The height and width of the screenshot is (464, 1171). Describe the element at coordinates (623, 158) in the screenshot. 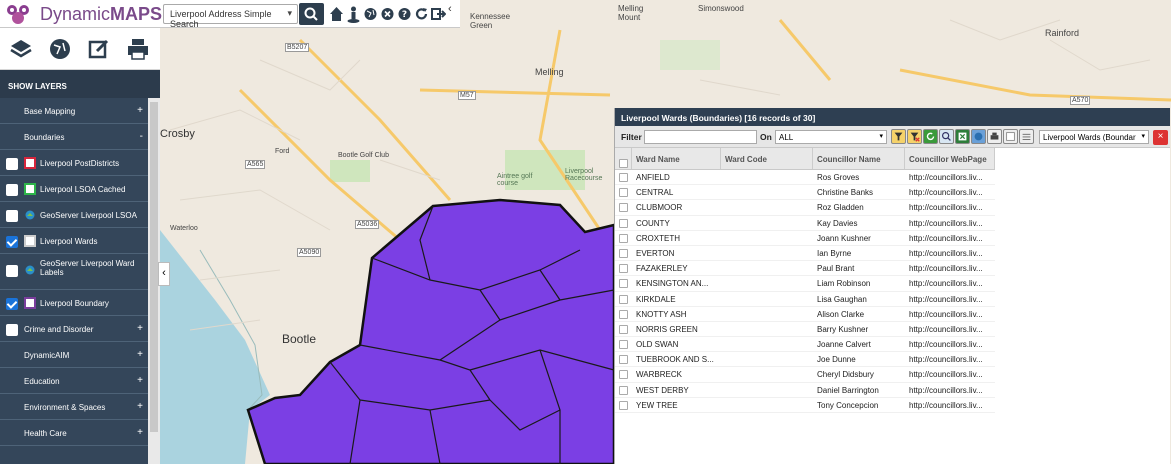

I see `select-all-cell` at that location.